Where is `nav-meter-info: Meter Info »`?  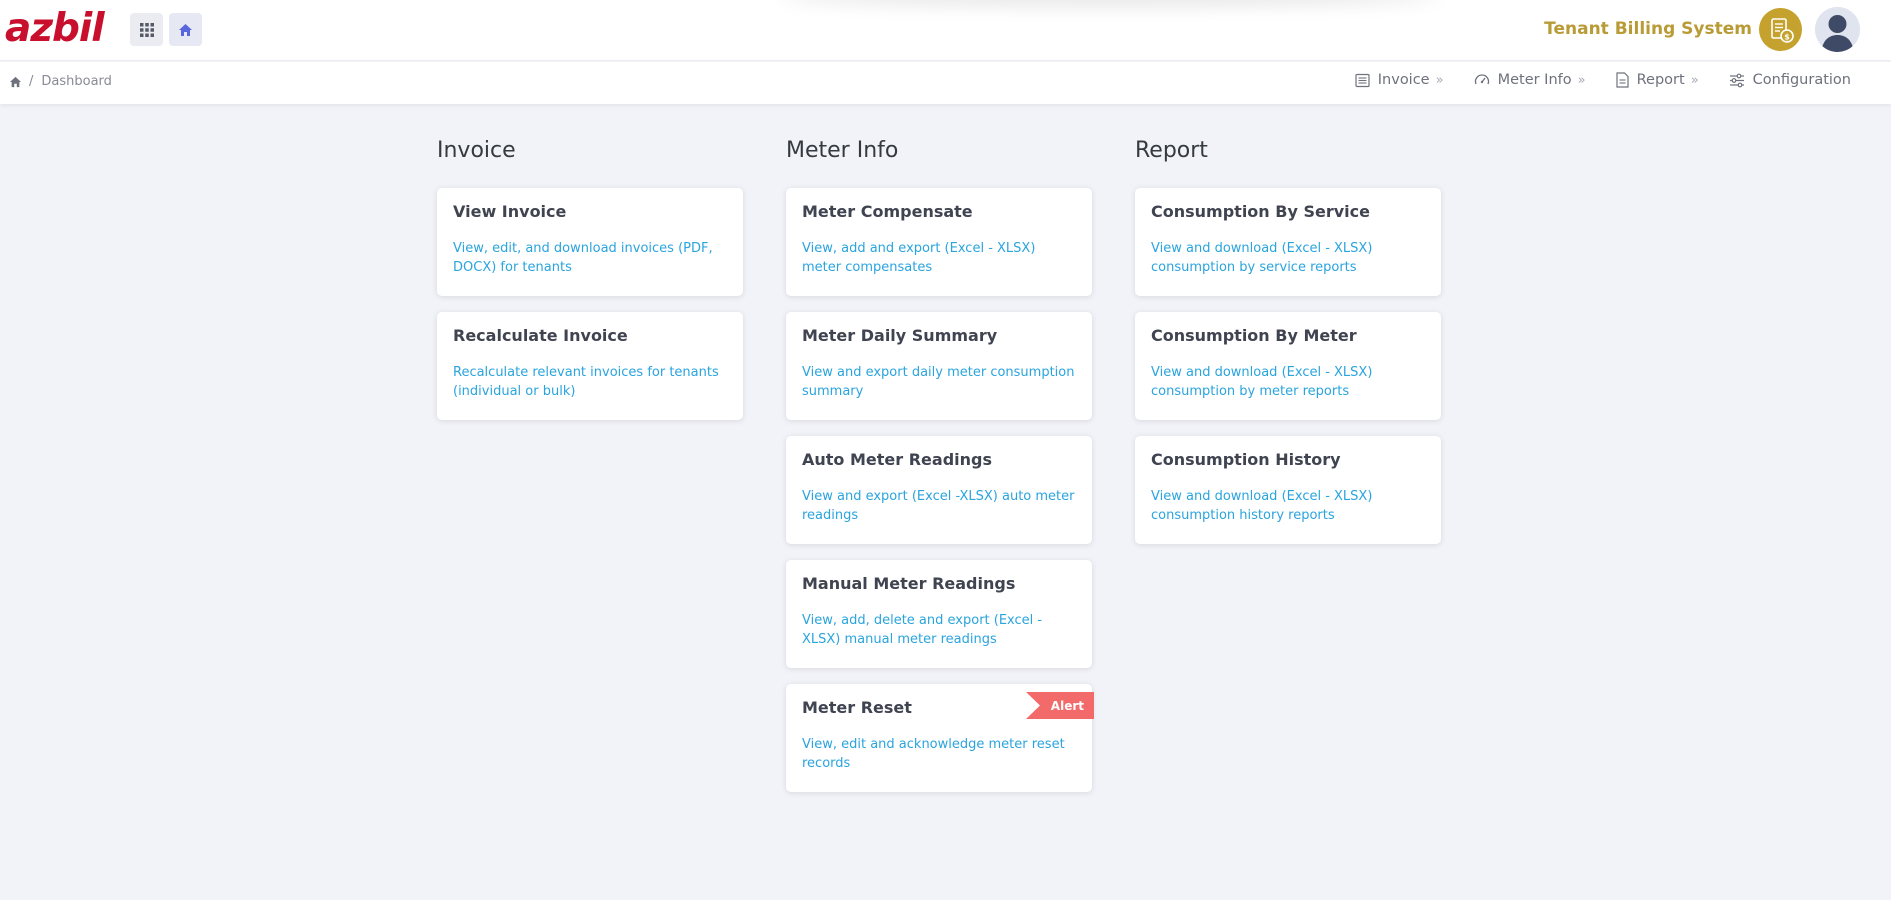
nav-meter-info: Meter Info » is located at coordinates (1530, 80).